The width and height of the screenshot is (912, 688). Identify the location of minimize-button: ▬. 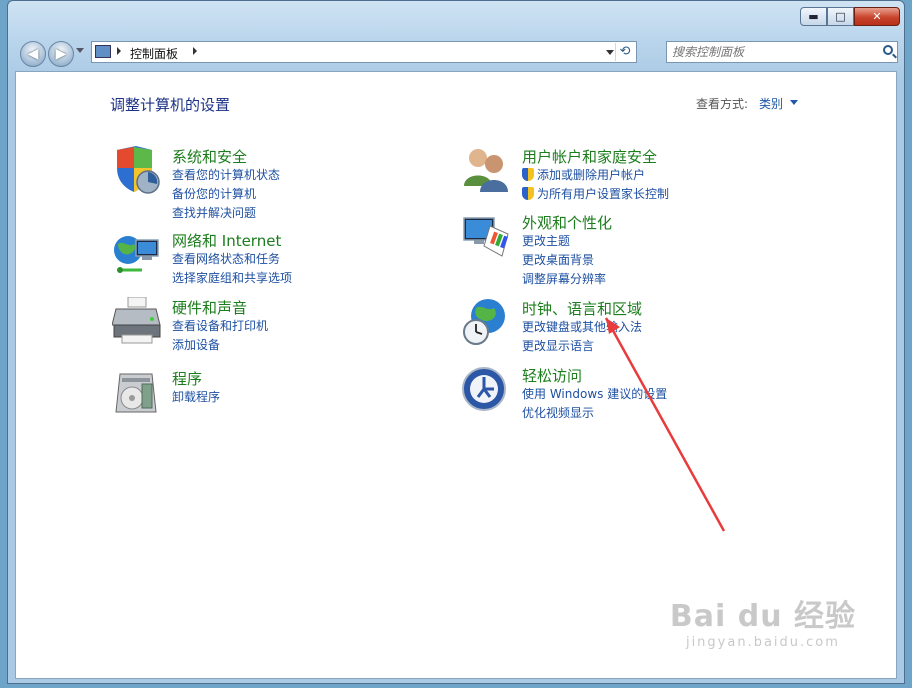
(813, 16).